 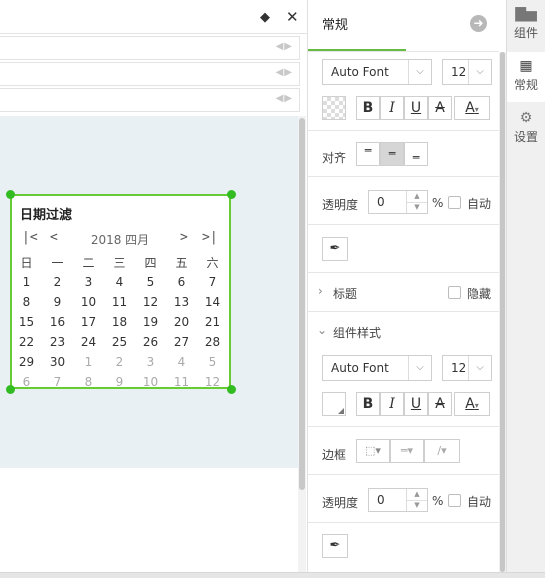 I want to click on bold-button: B, so click(x=368, y=108).